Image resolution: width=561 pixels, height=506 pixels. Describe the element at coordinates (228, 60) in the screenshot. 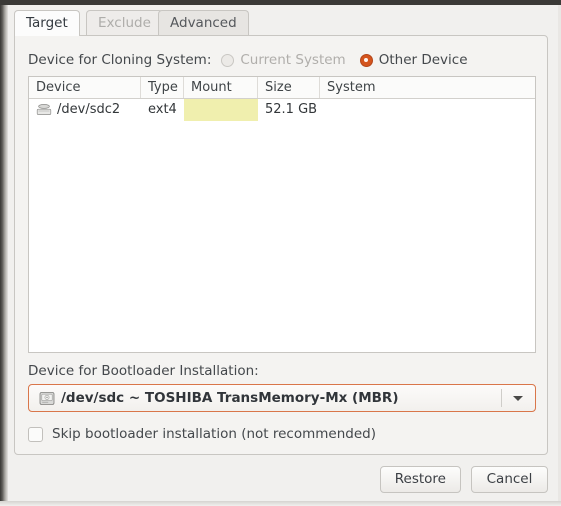

I see `radio-current-system-indicator` at that location.